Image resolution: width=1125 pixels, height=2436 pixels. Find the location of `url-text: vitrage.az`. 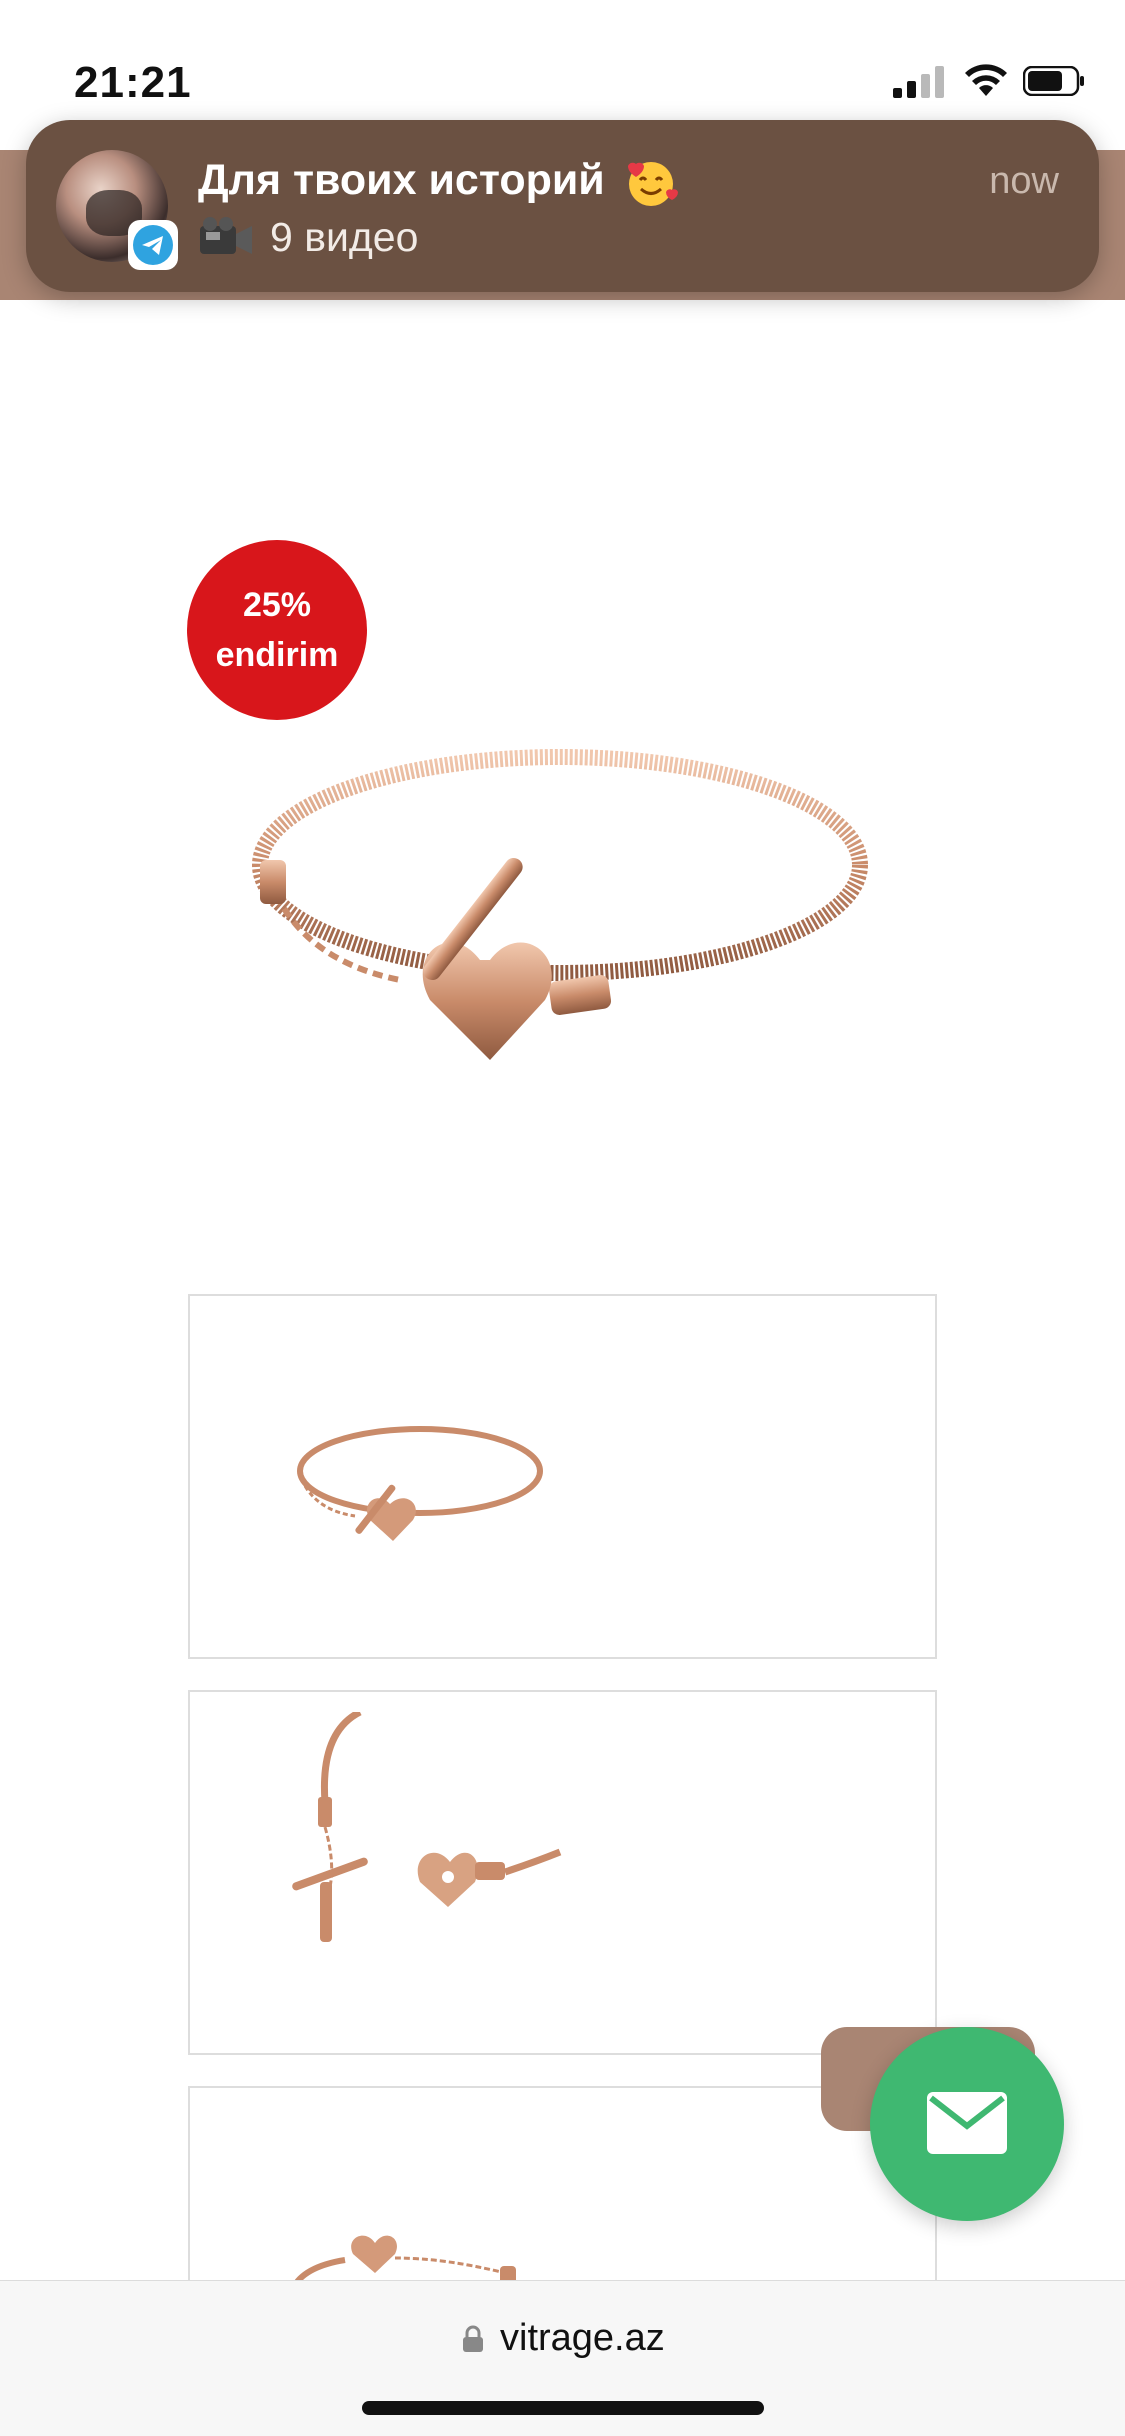

url-text: vitrage.az is located at coordinates (582, 2338).